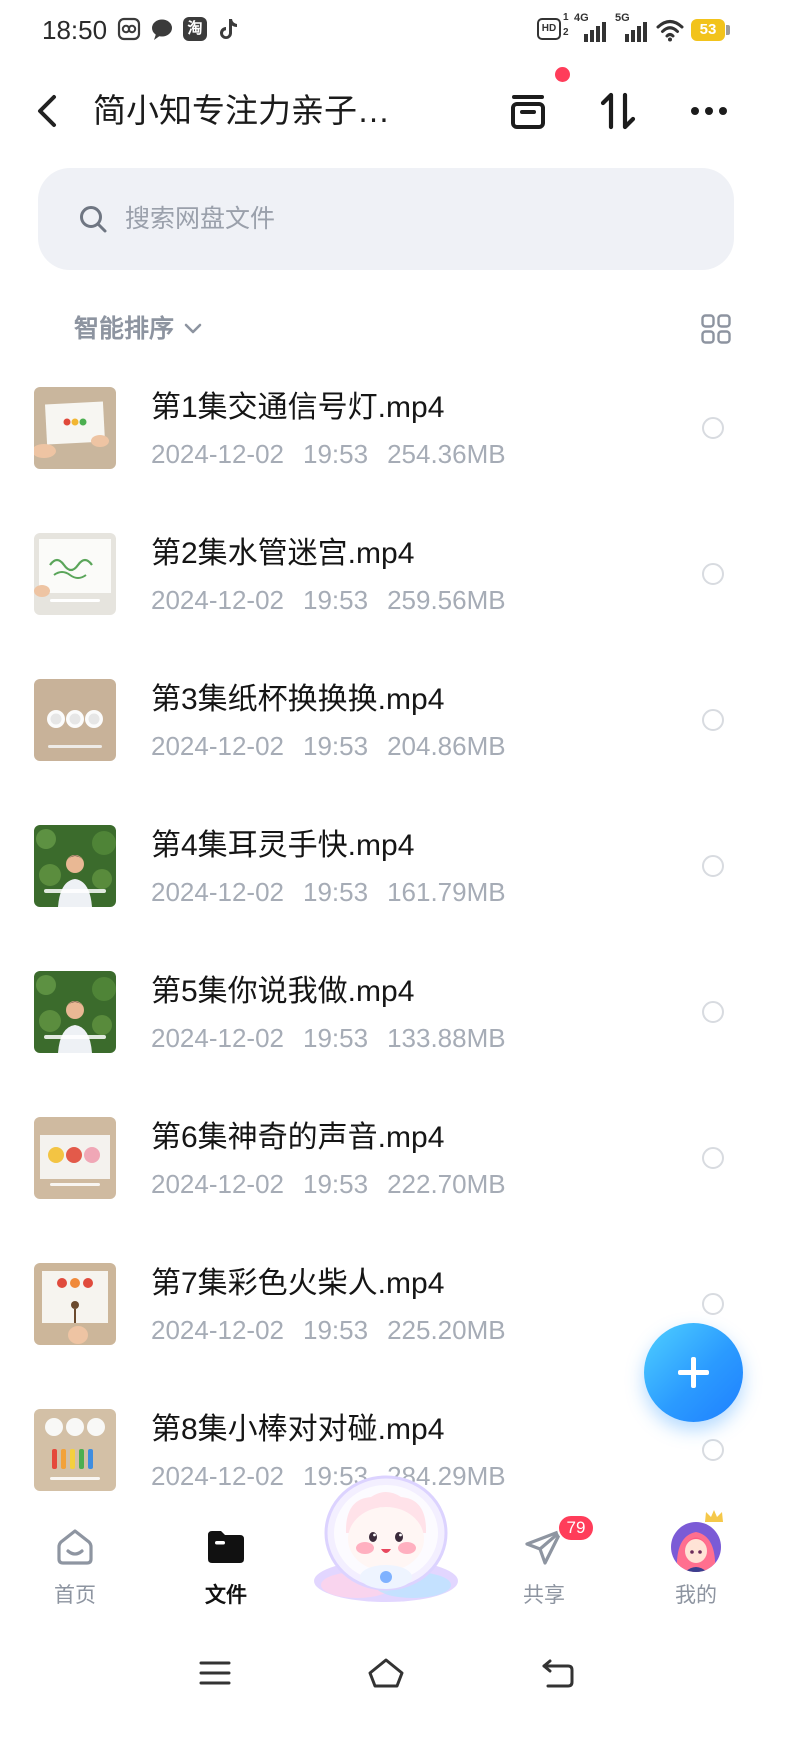 The height and width of the screenshot is (1756, 790). I want to click on file-name: 第4集耳灵手快.mp4, so click(283, 845).